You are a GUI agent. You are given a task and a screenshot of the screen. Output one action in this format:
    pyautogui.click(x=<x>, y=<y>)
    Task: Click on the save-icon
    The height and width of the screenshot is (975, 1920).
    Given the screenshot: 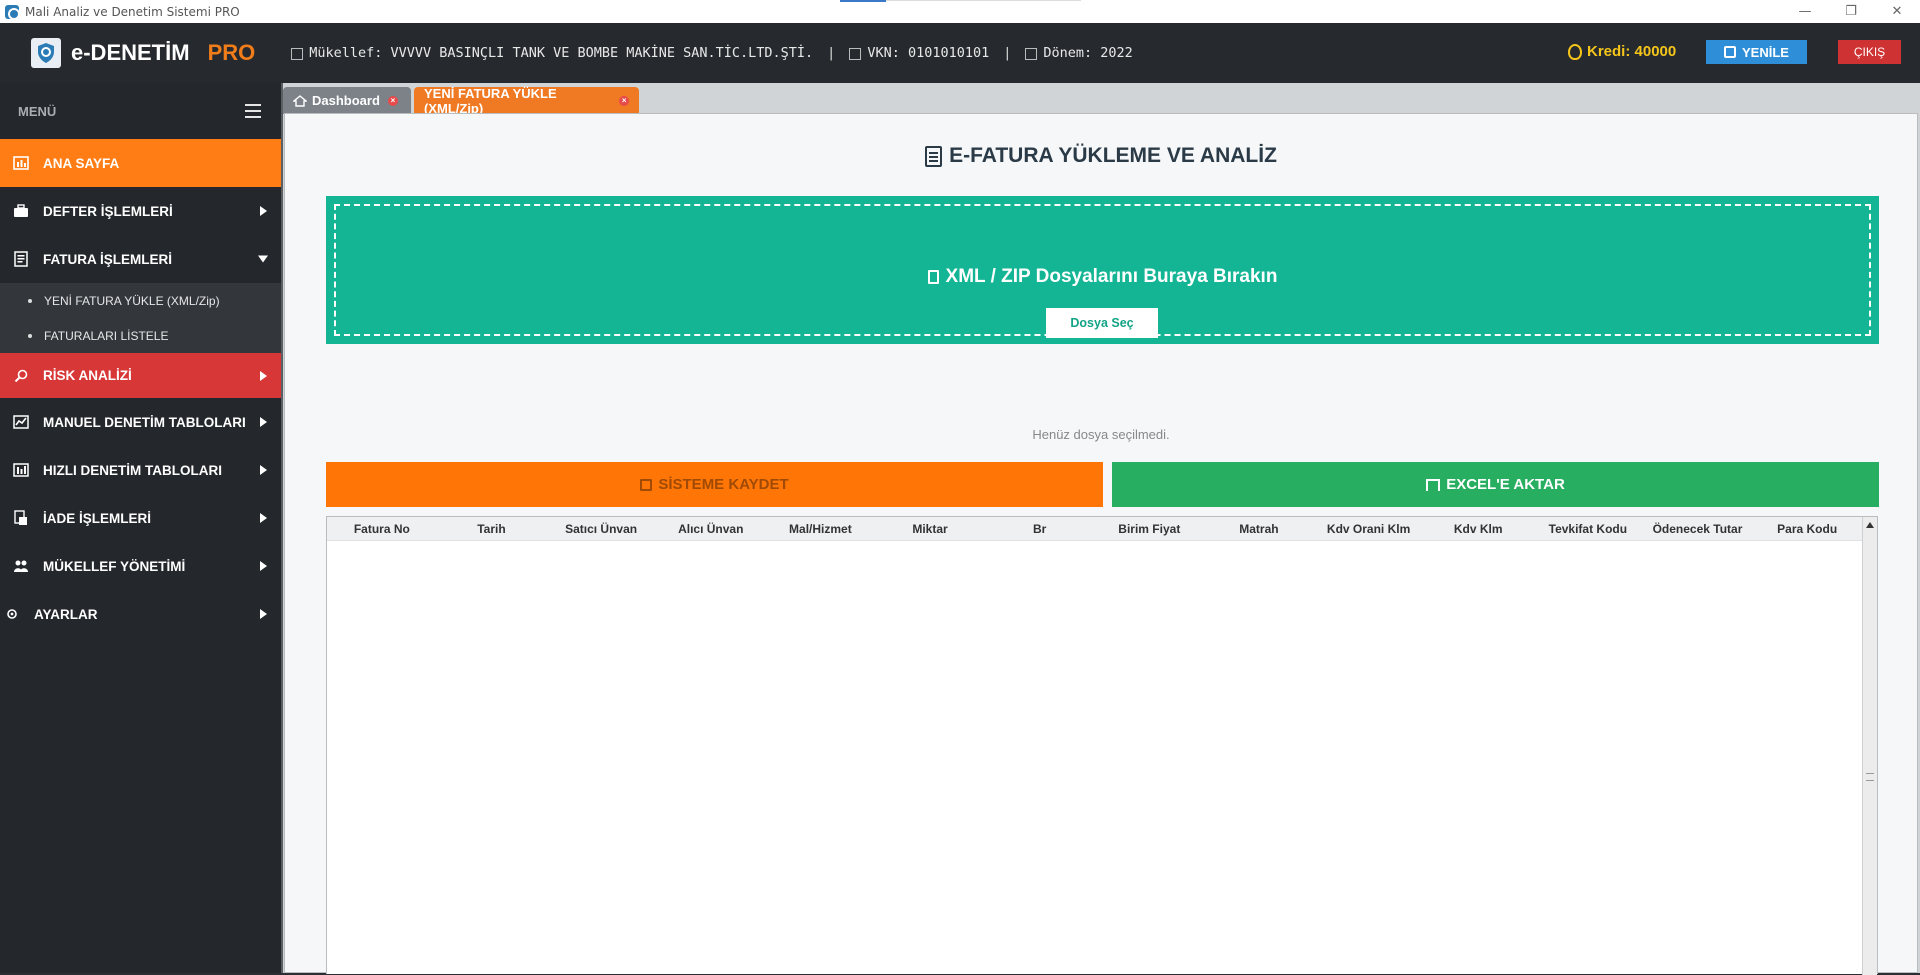 What is the action you would take?
    pyautogui.click(x=646, y=484)
    